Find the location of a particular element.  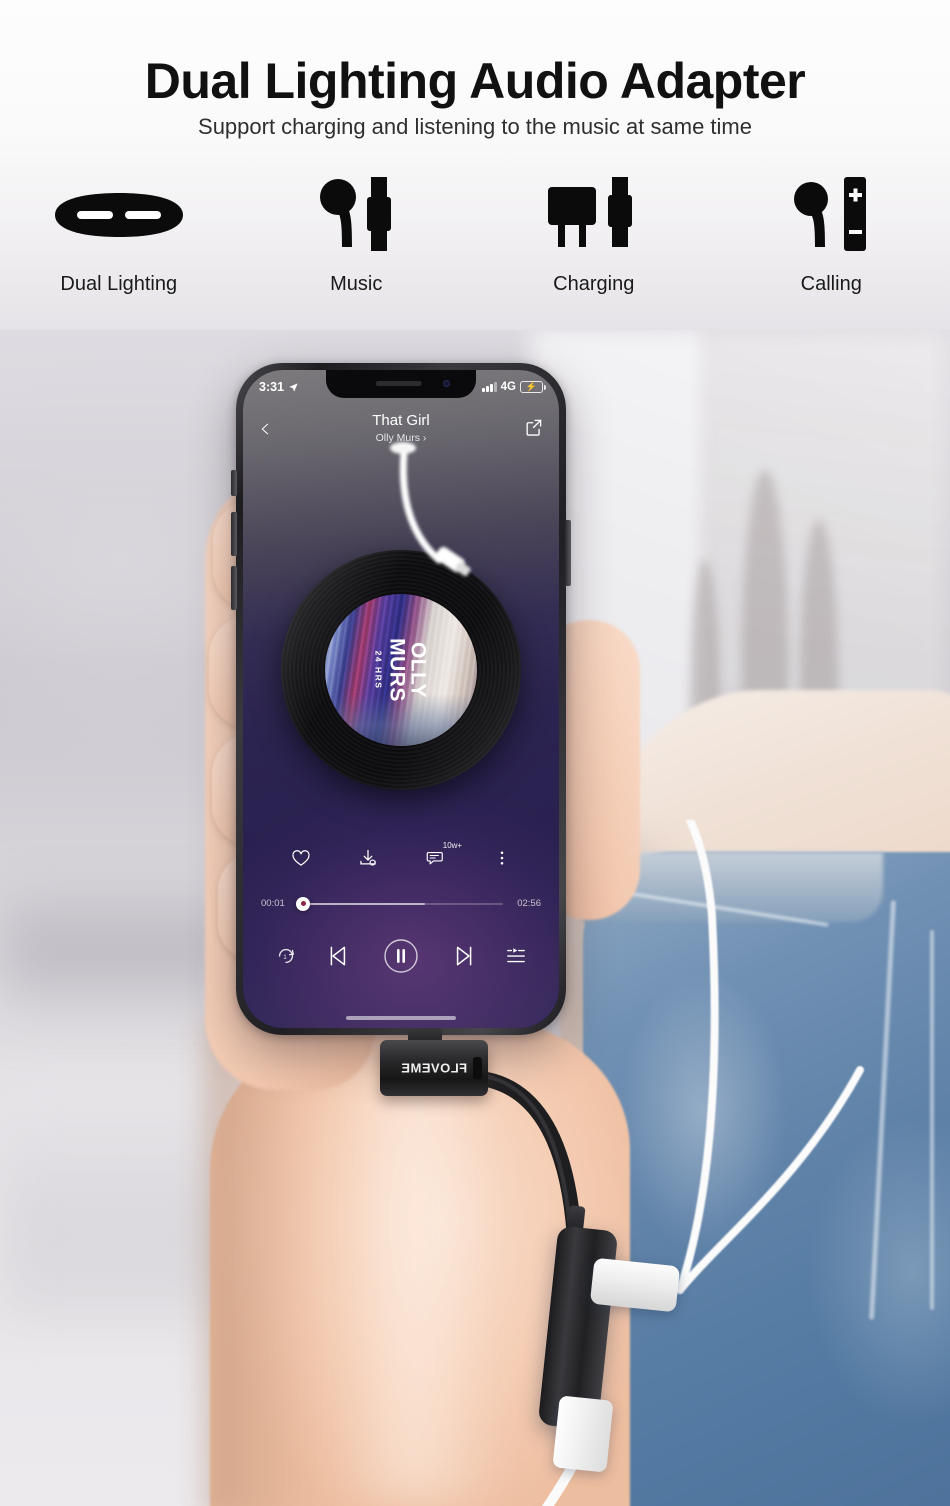

album-artist-line2: MURS is located at coordinates (396, 670).